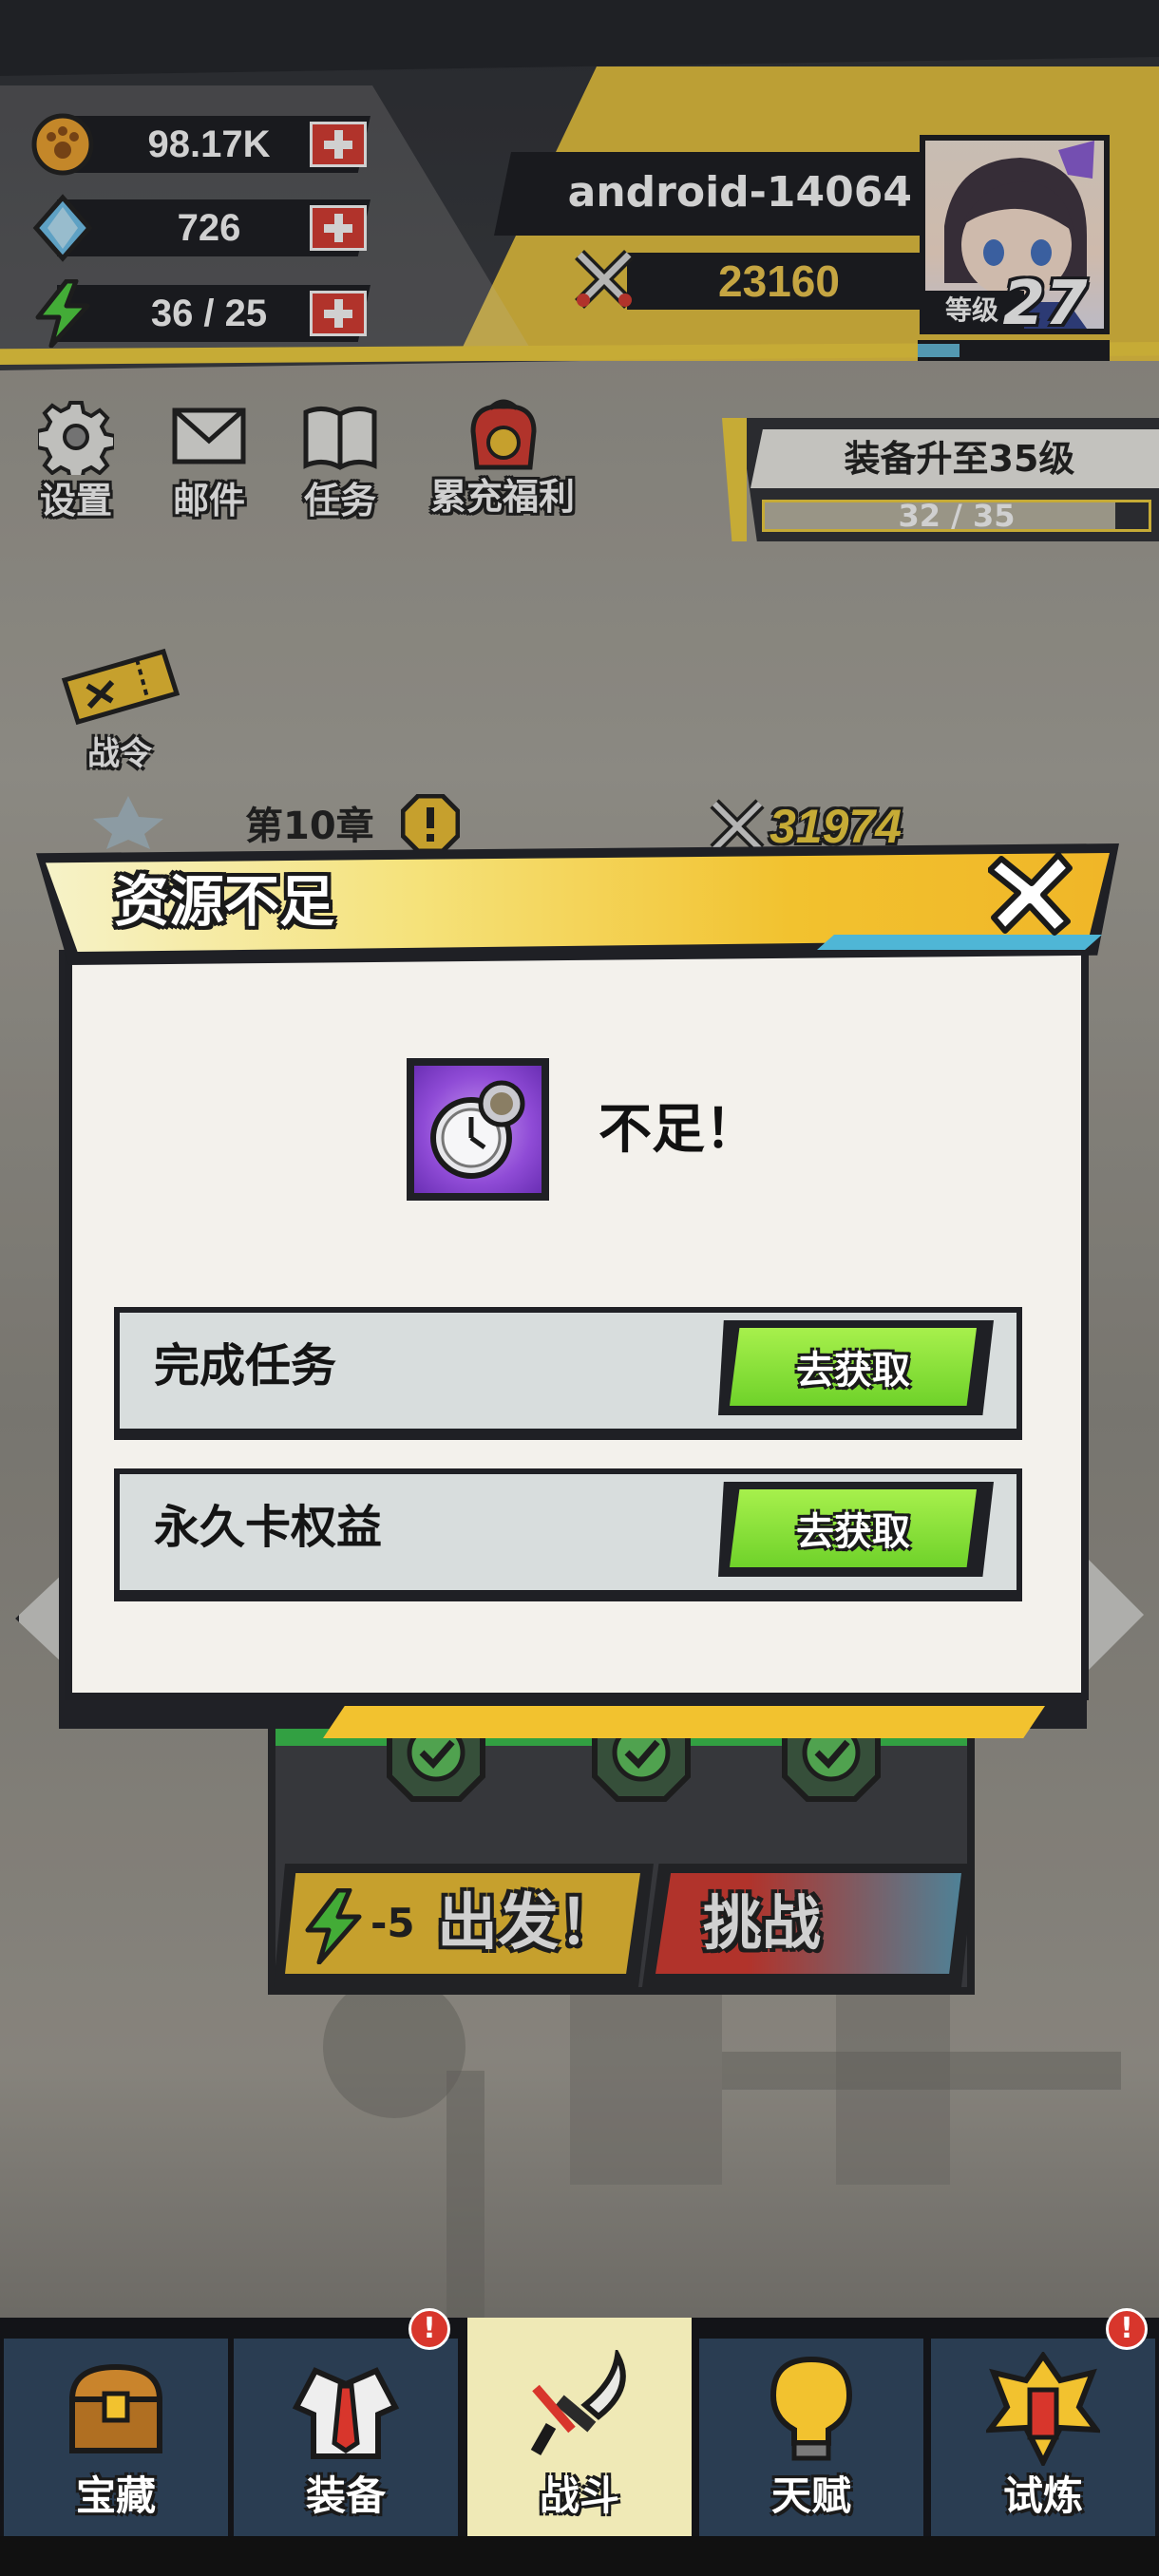 The width and height of the screenshot is (1159, 2576). I want to click on dialog-title: 资源不足, so click(224, 901).